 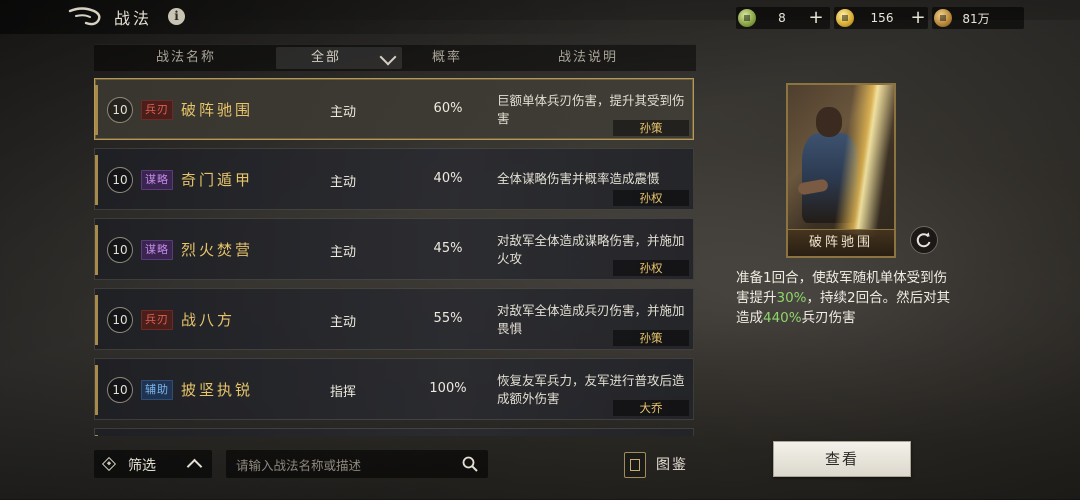 I want to click on card-skill-name: 破阵驰围, so click(x=841, y=242).